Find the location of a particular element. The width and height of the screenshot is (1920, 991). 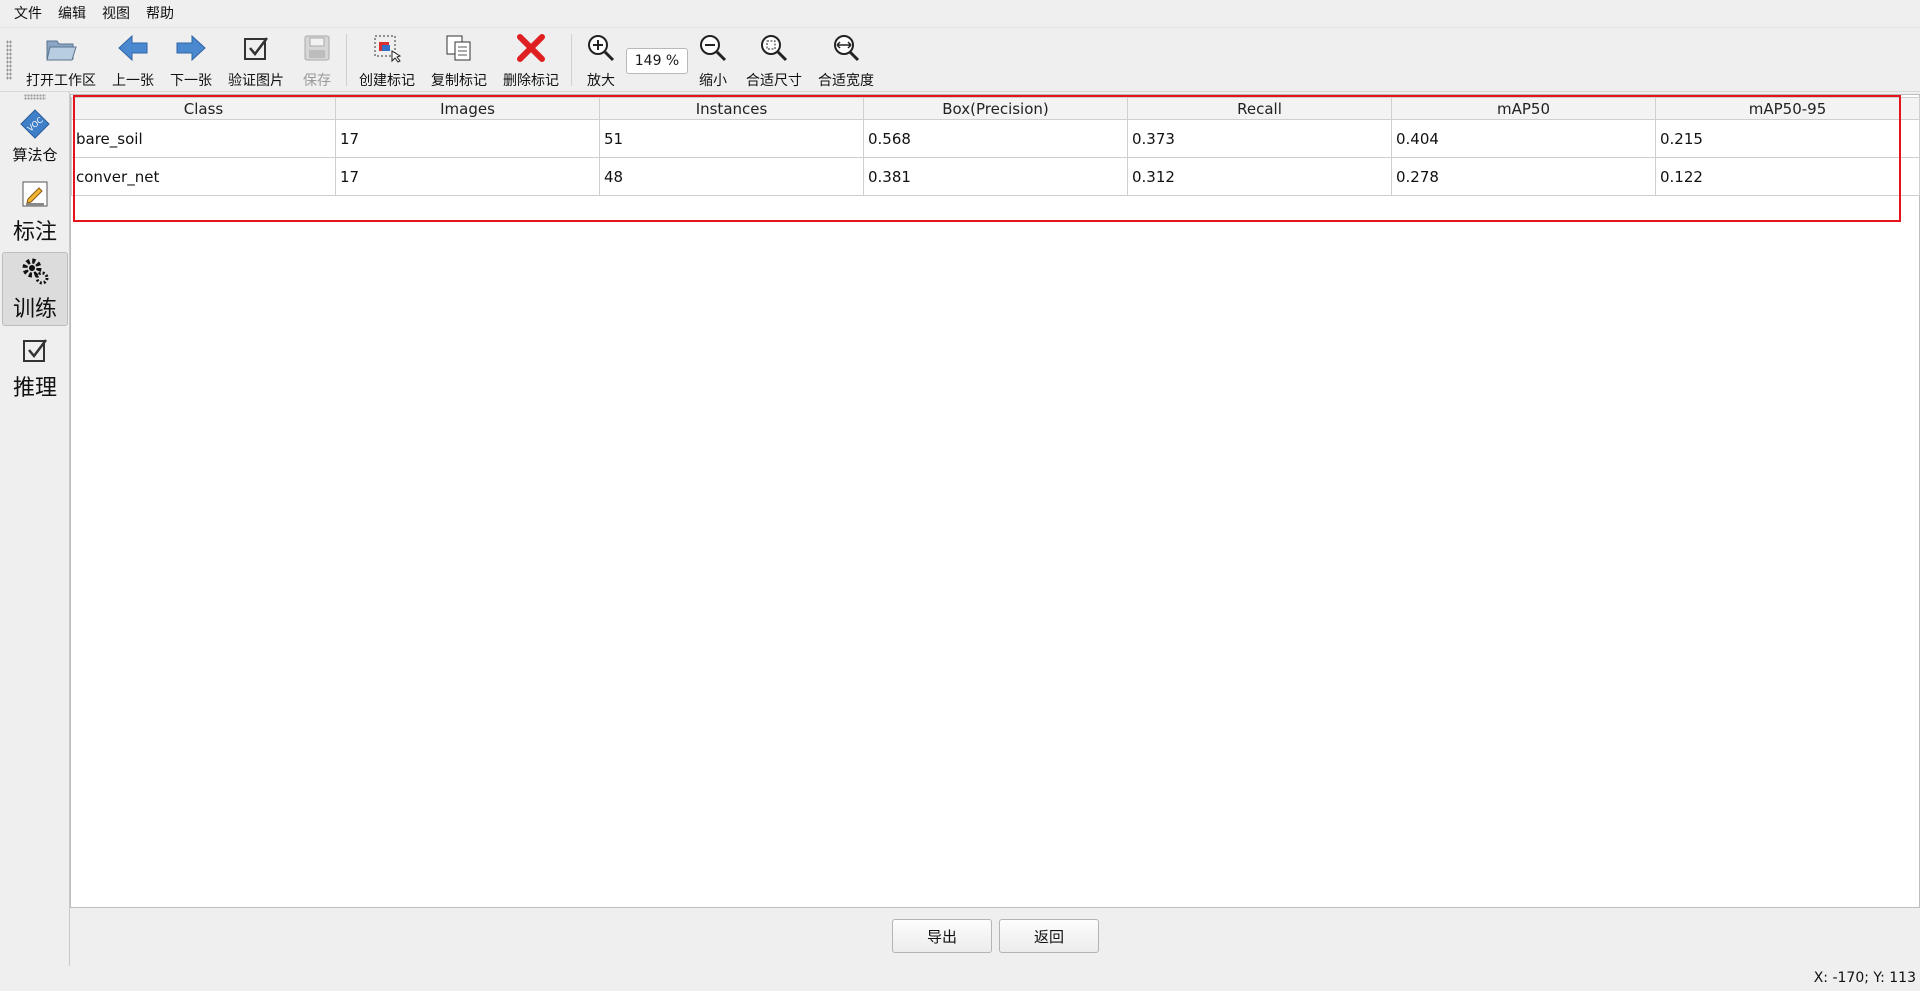

sidebar-grip is located at coordinates (35, 97).